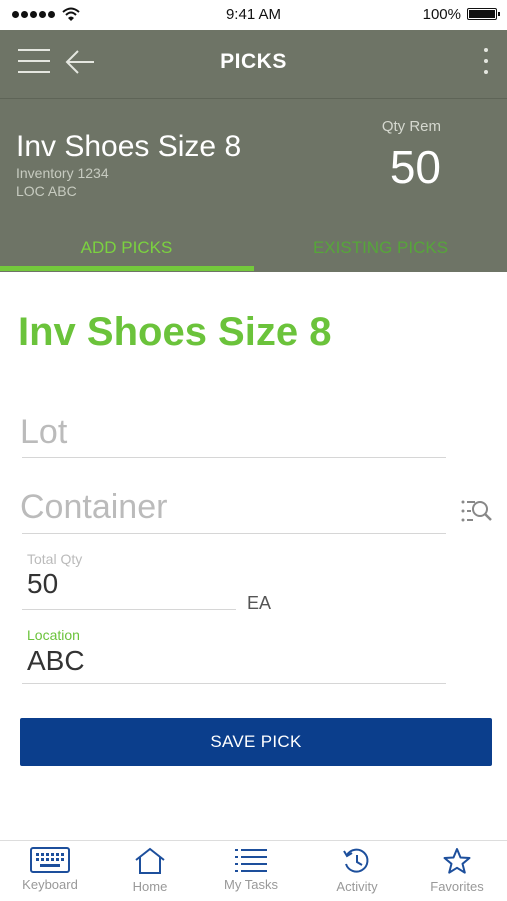 The width and height of the screenshot is (507, 901). Describe the element at coordinates (150, 886) in the screenshot. I see `nav-home-label: Home` at that location.